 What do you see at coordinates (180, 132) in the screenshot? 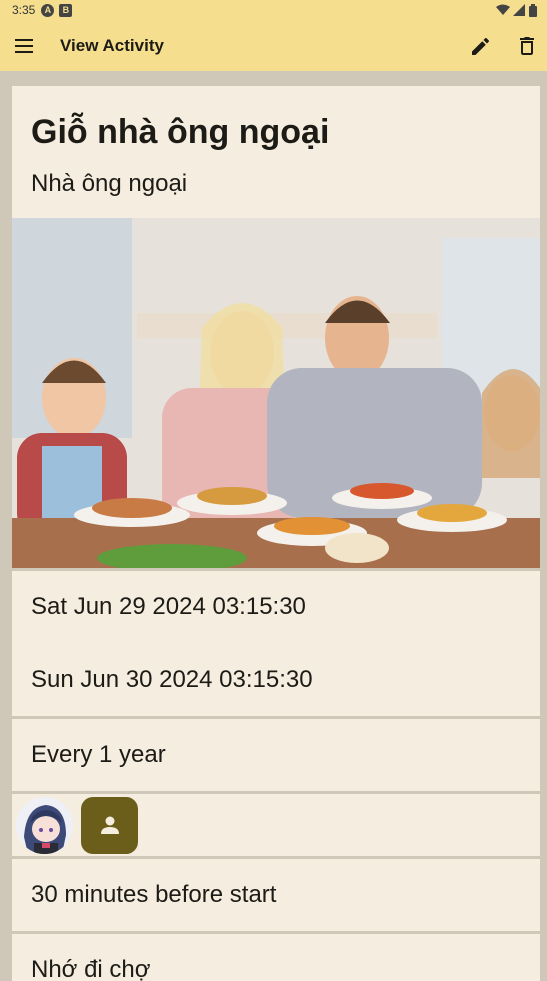
I see `activity-title: Giỗ nhà ông ngoại` at bounding box center [180, 132].